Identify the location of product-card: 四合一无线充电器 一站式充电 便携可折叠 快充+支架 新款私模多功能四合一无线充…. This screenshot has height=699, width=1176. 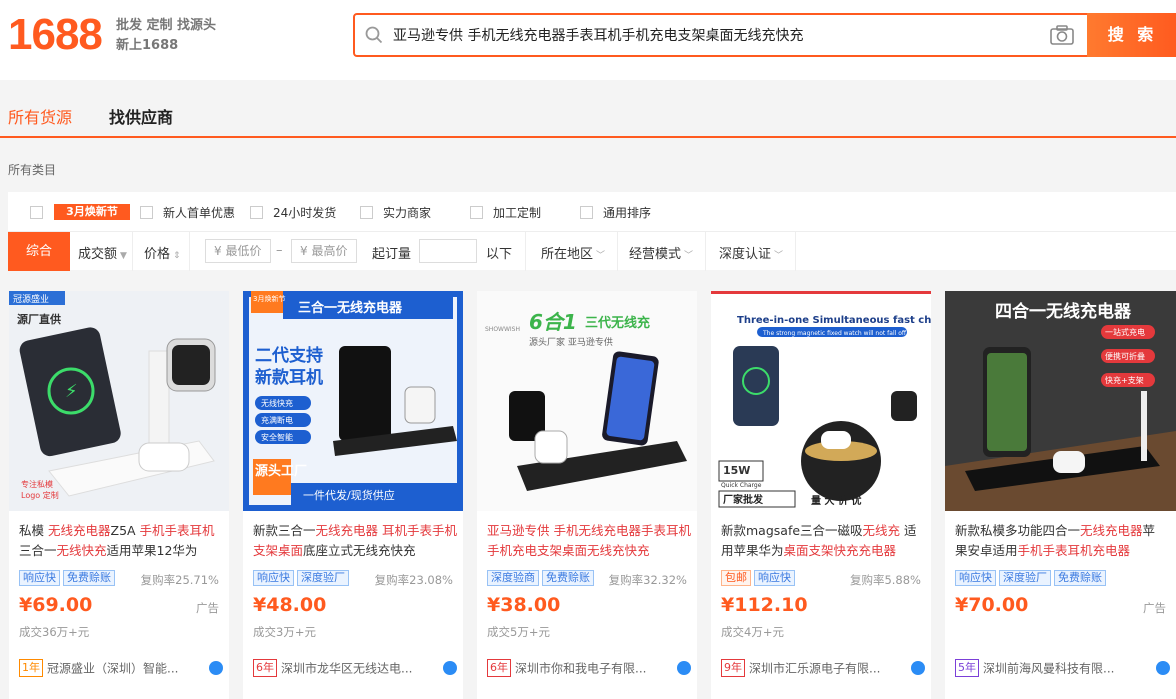
(1060, 495).